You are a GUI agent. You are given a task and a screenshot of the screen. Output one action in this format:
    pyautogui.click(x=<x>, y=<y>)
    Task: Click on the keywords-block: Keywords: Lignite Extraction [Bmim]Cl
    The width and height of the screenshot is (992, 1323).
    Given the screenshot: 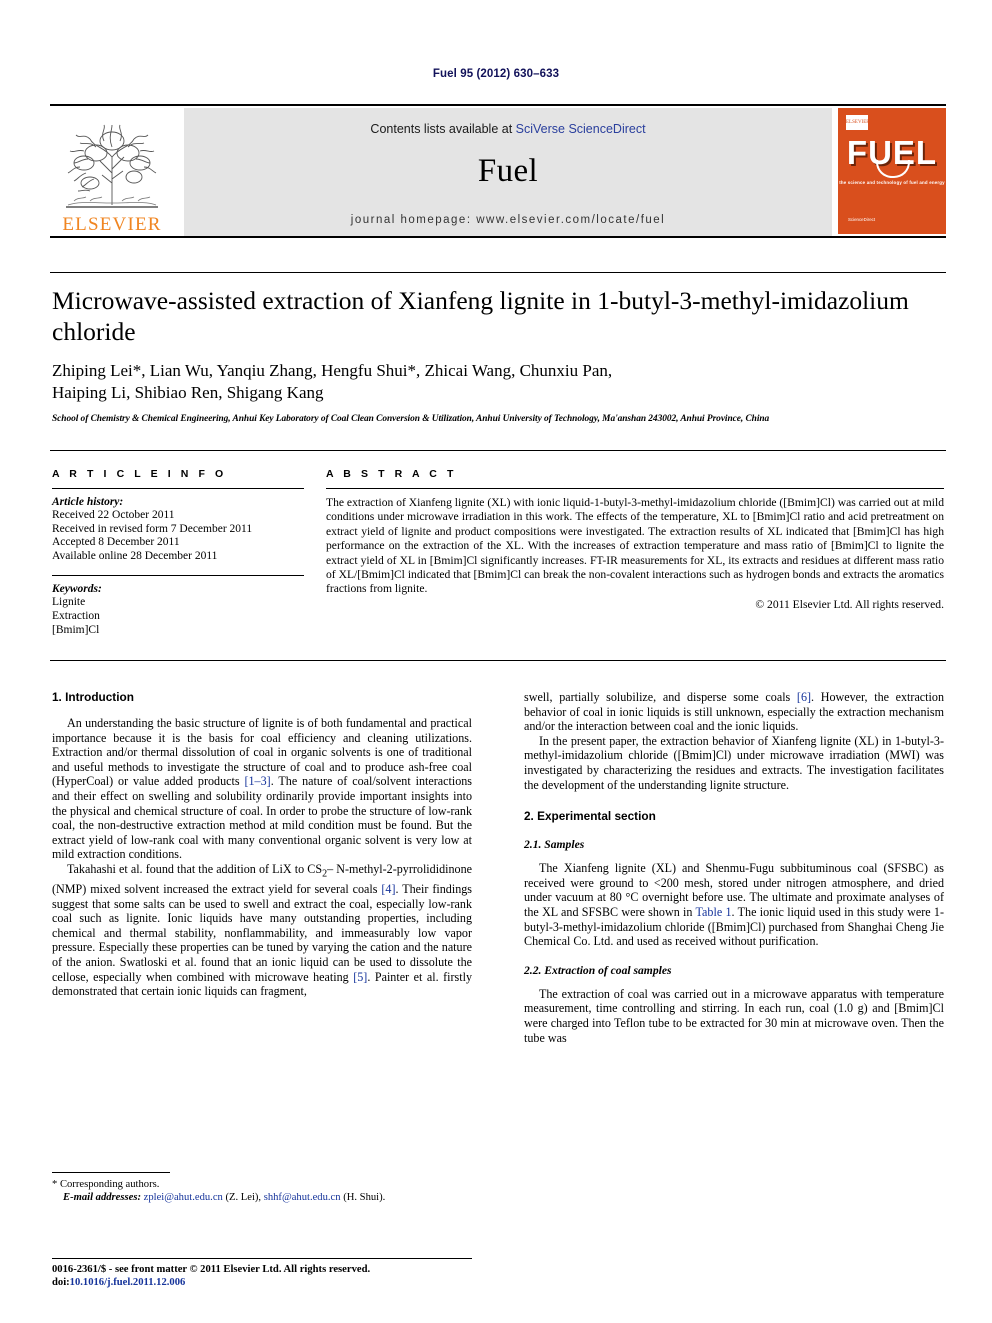 What is the action you would take?
    pyautogui.click(x=178, y=606)
    